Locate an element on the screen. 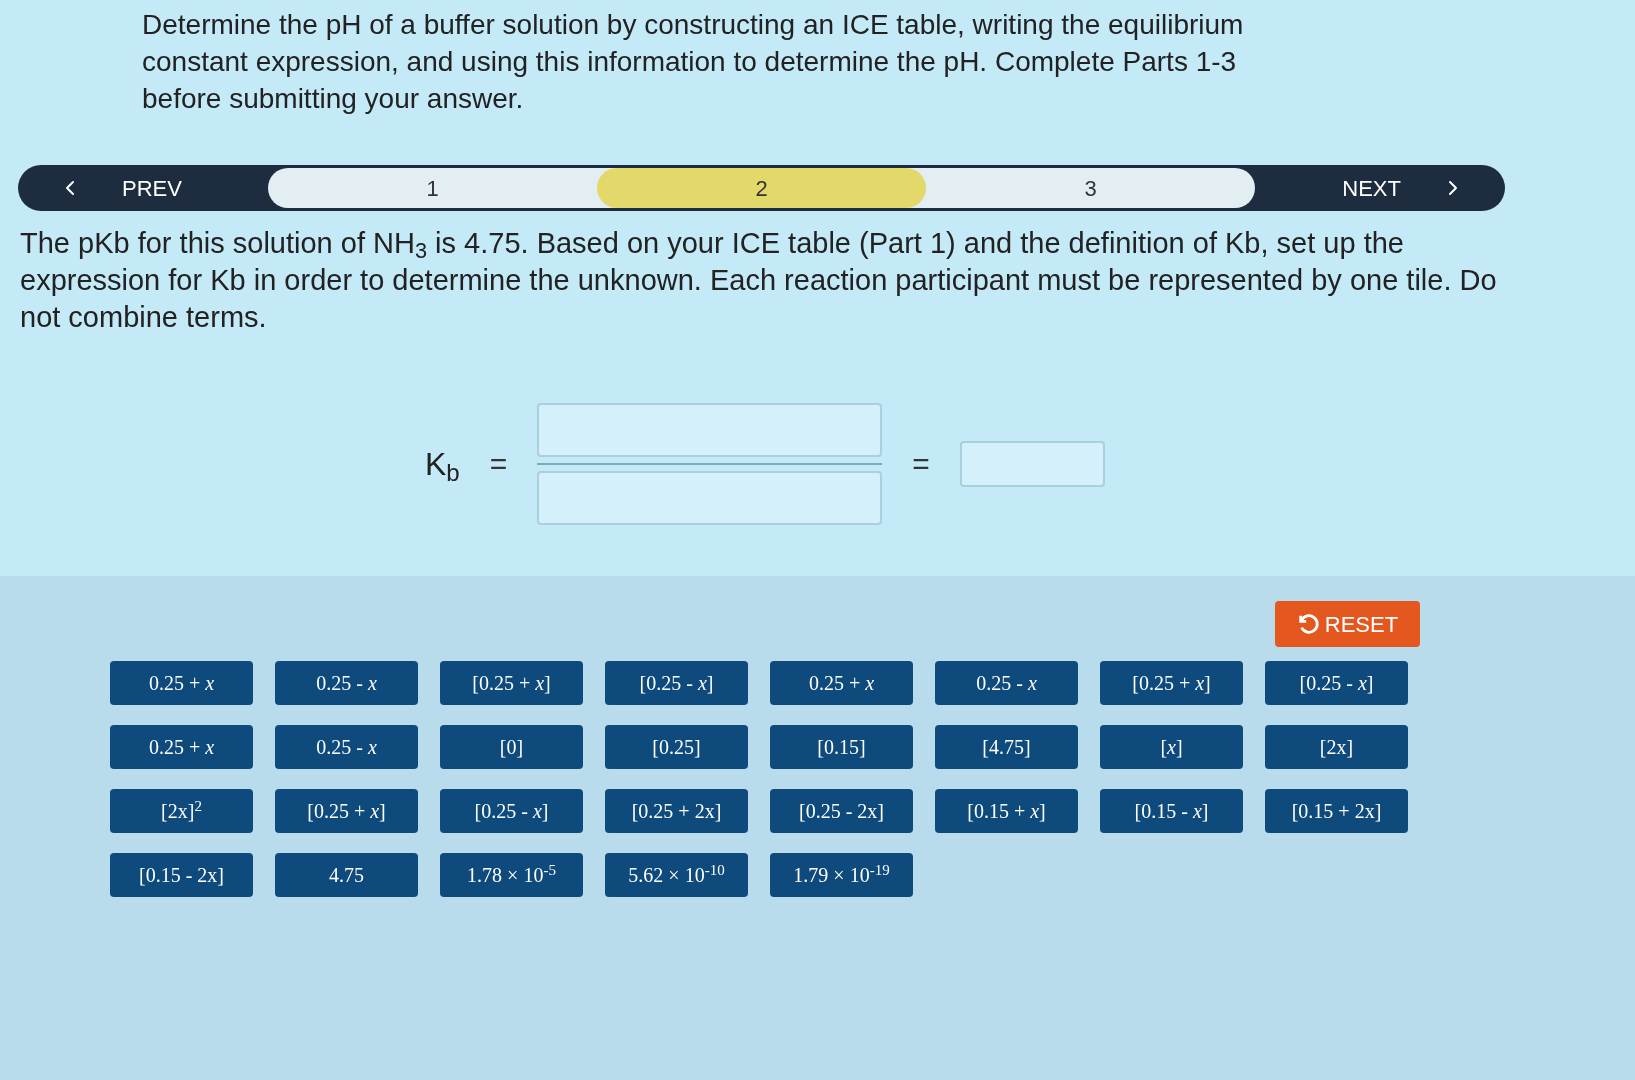 This screenshot has width=1635, height=1080. undo-icon is located at coordinates (1307, 624).